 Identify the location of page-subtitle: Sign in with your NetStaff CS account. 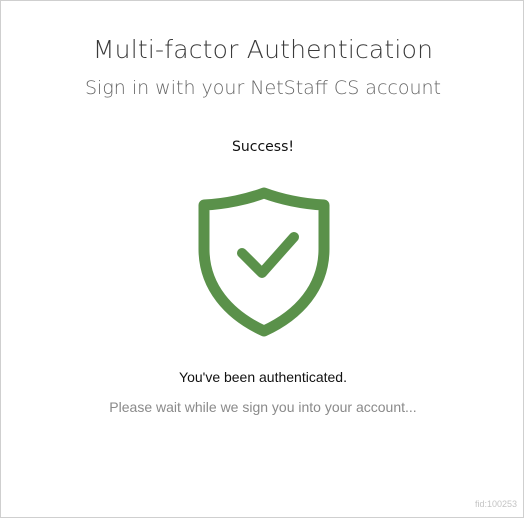
(263, 88).